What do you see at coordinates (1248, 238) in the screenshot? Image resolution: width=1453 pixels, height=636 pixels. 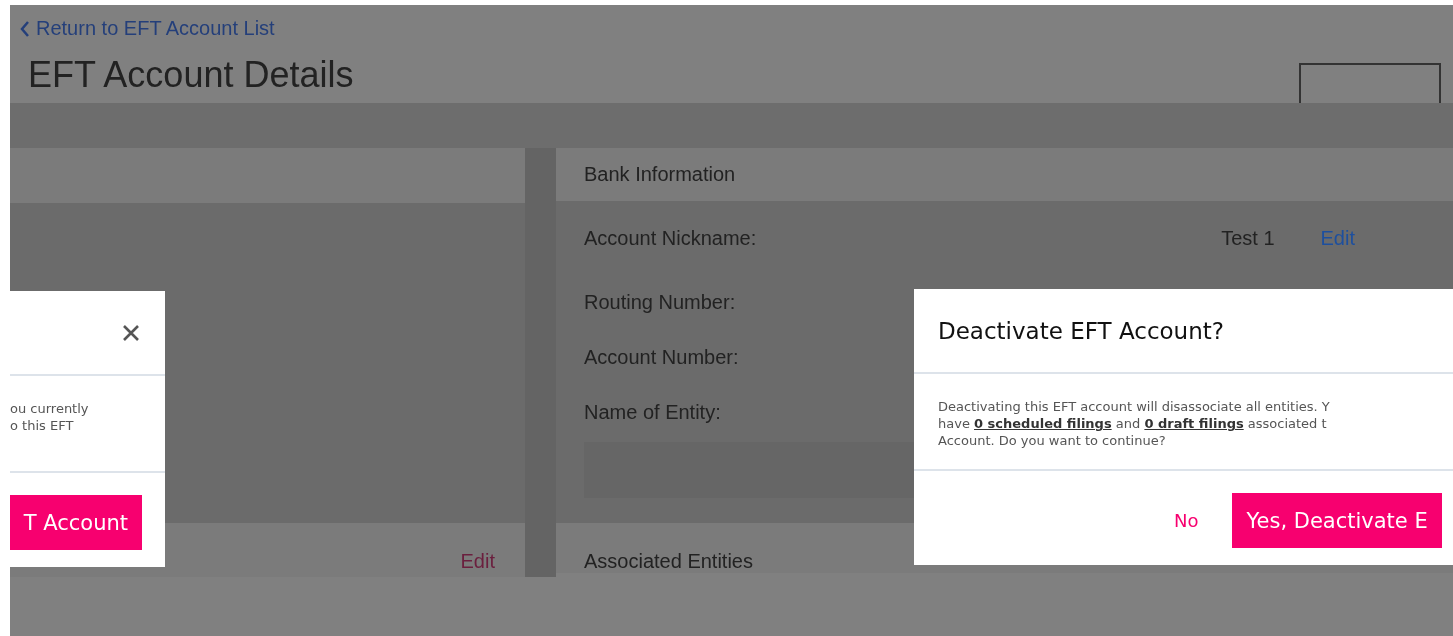 I see `field-value: Test 1` at bounding box center [1248, 238].